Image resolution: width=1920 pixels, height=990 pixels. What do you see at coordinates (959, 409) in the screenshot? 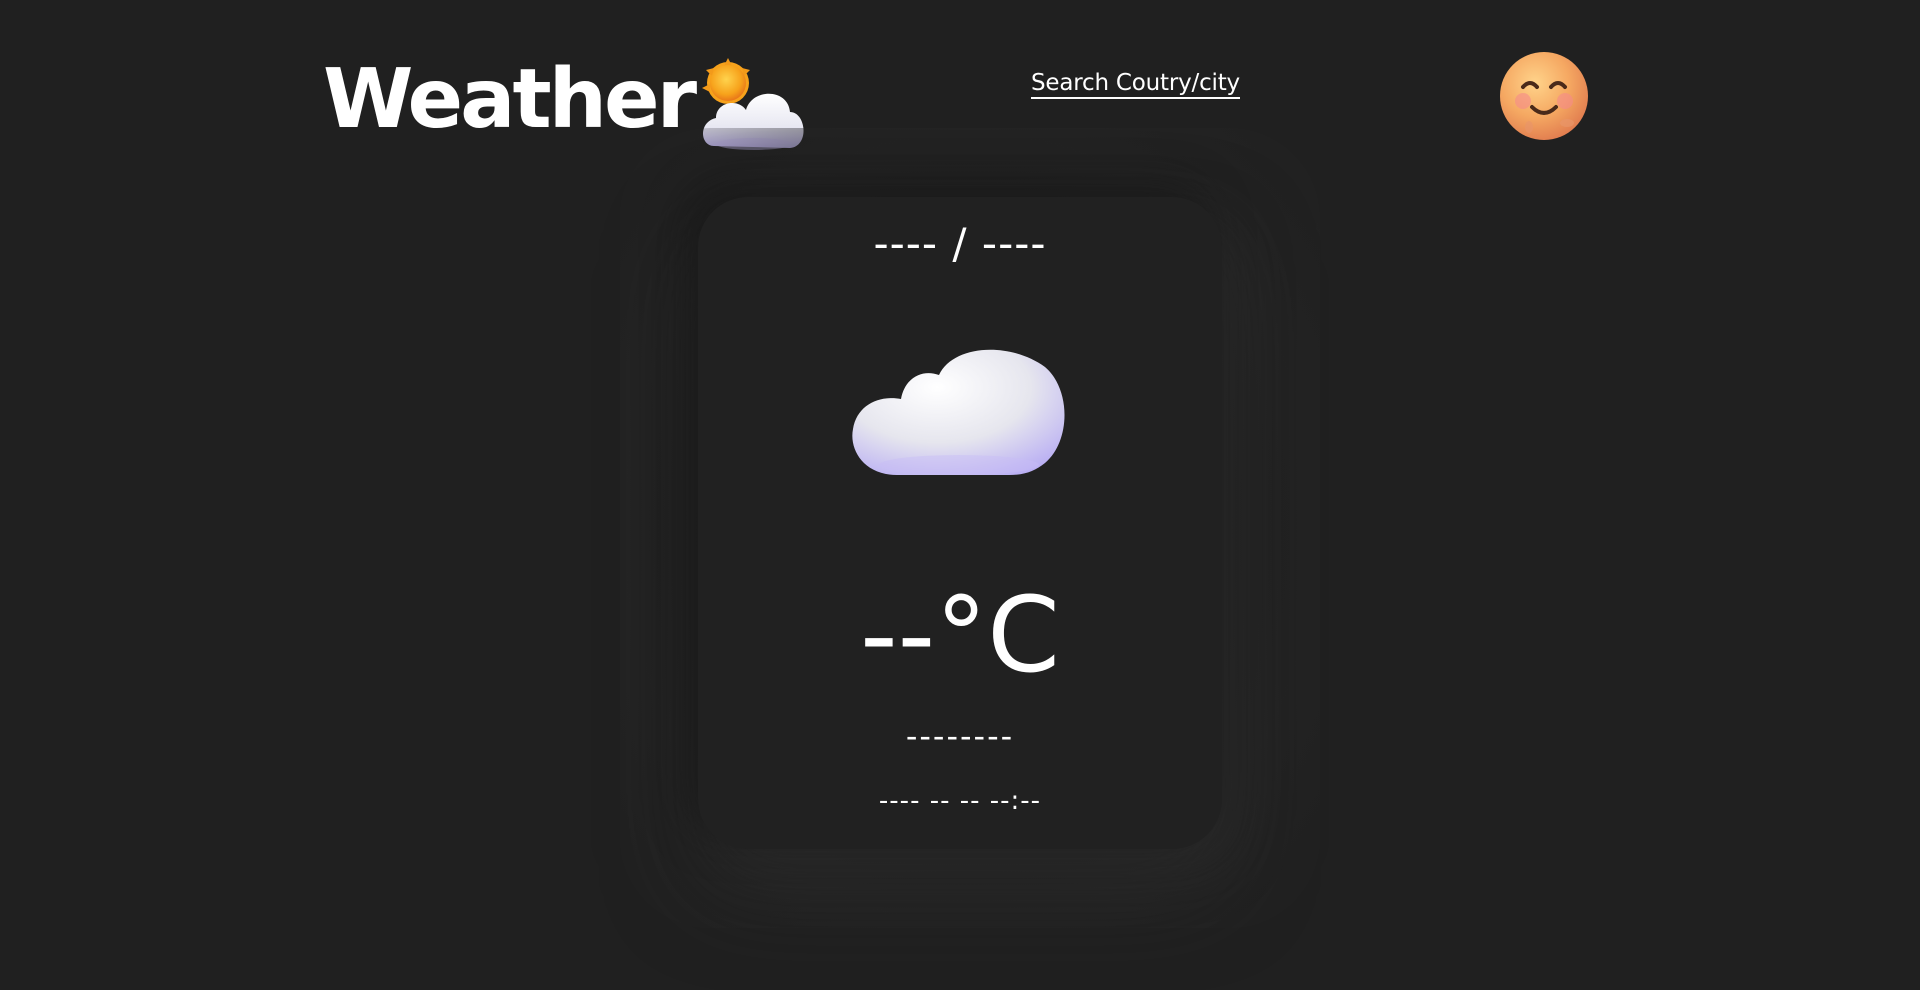
I see `cloud-icon` at bounding box center [959, 409].